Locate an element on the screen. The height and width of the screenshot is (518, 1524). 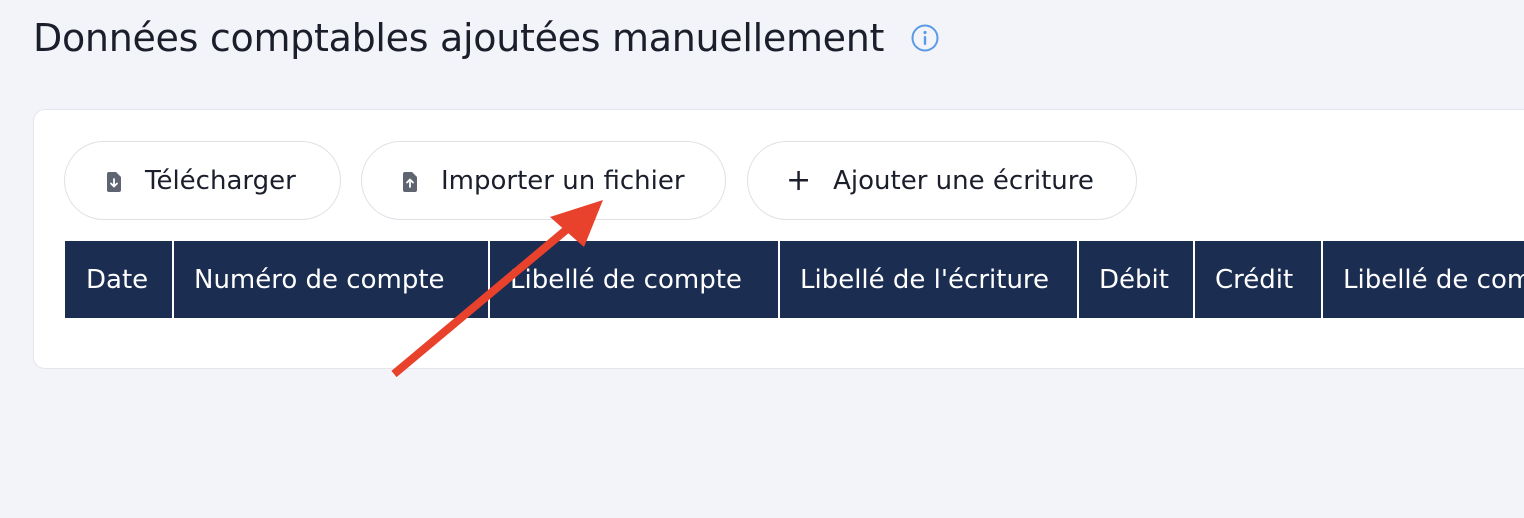
column-header-account-label-2: Libellé de compte is located at coordinates (1423, 279).